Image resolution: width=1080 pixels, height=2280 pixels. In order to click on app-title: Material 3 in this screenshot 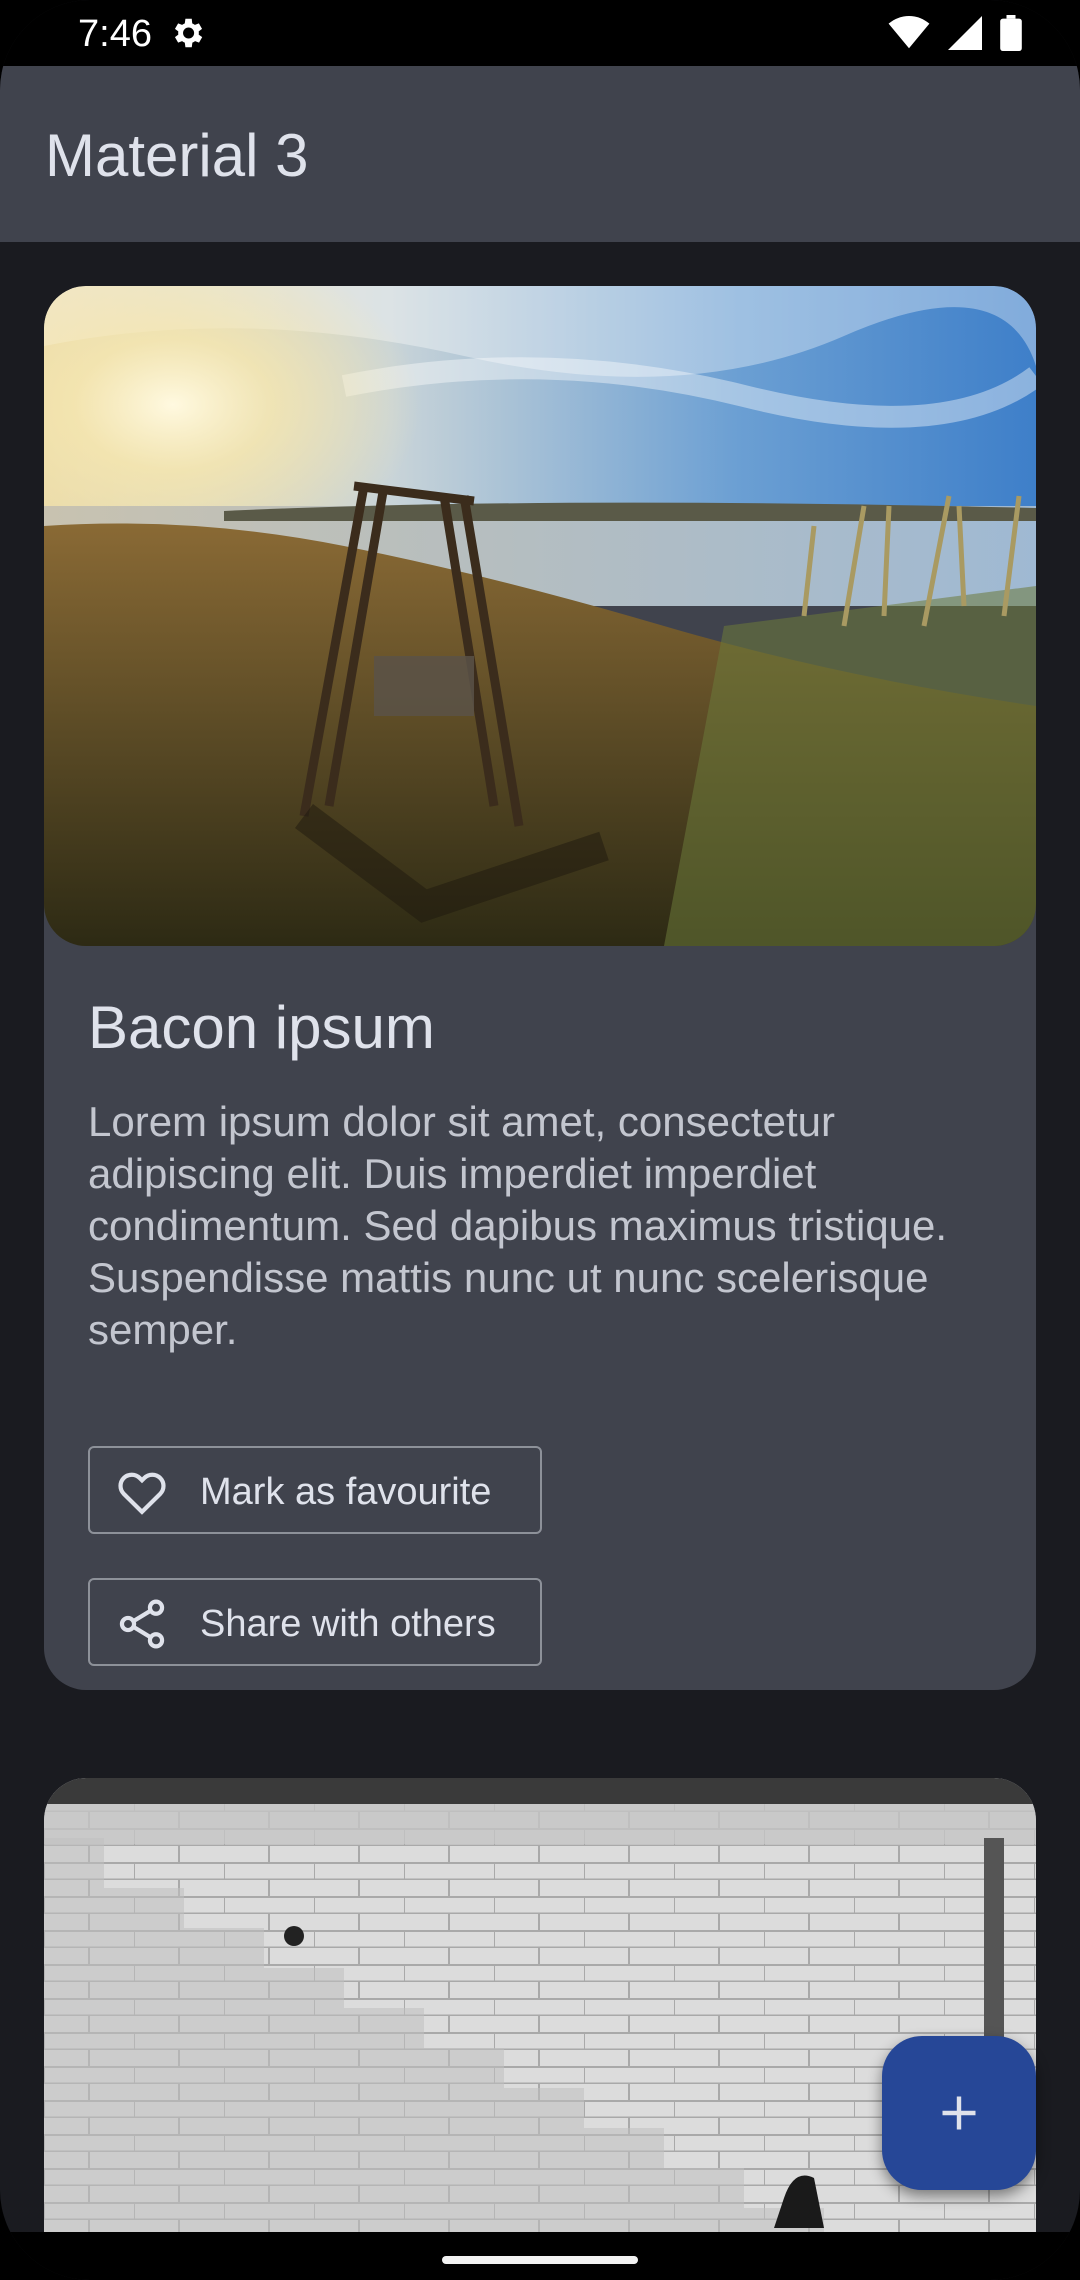, I will do `click(177, 155)`.